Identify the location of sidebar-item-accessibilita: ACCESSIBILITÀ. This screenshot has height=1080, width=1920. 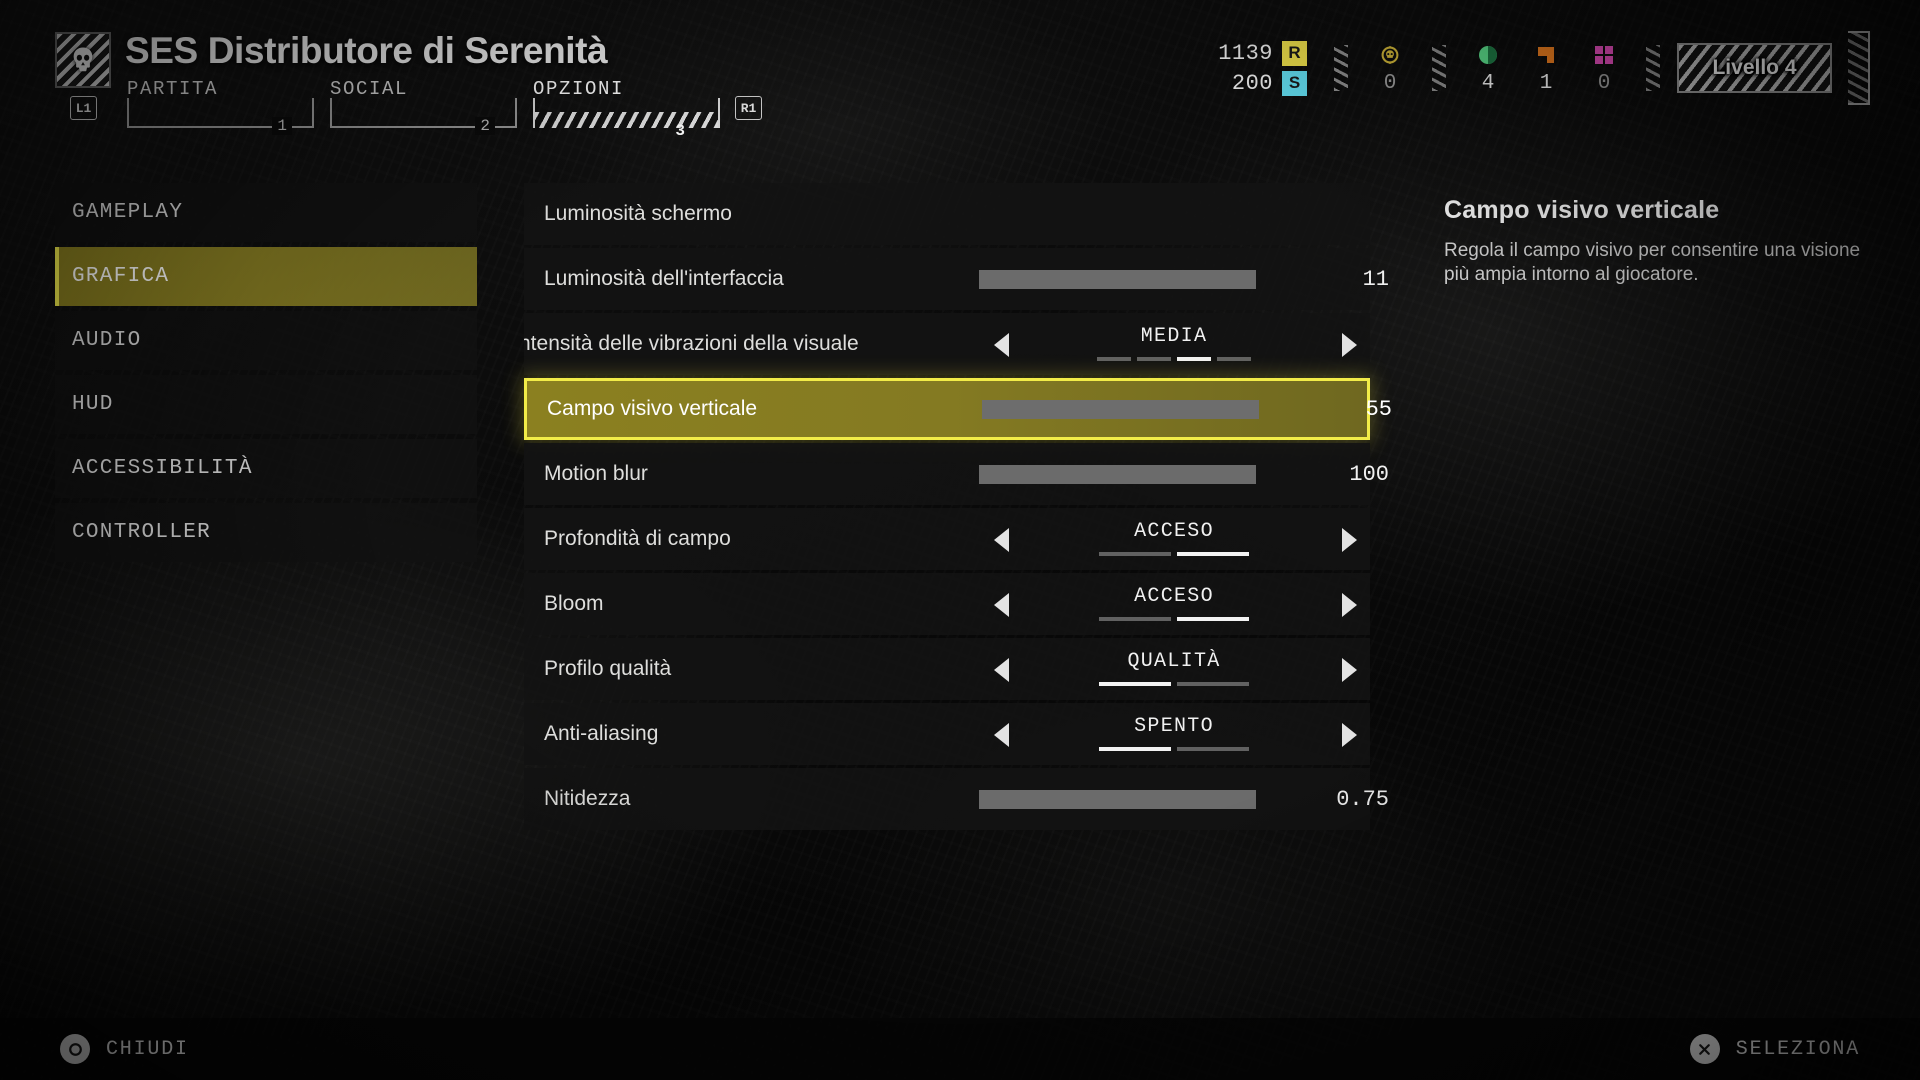
(266, 468).